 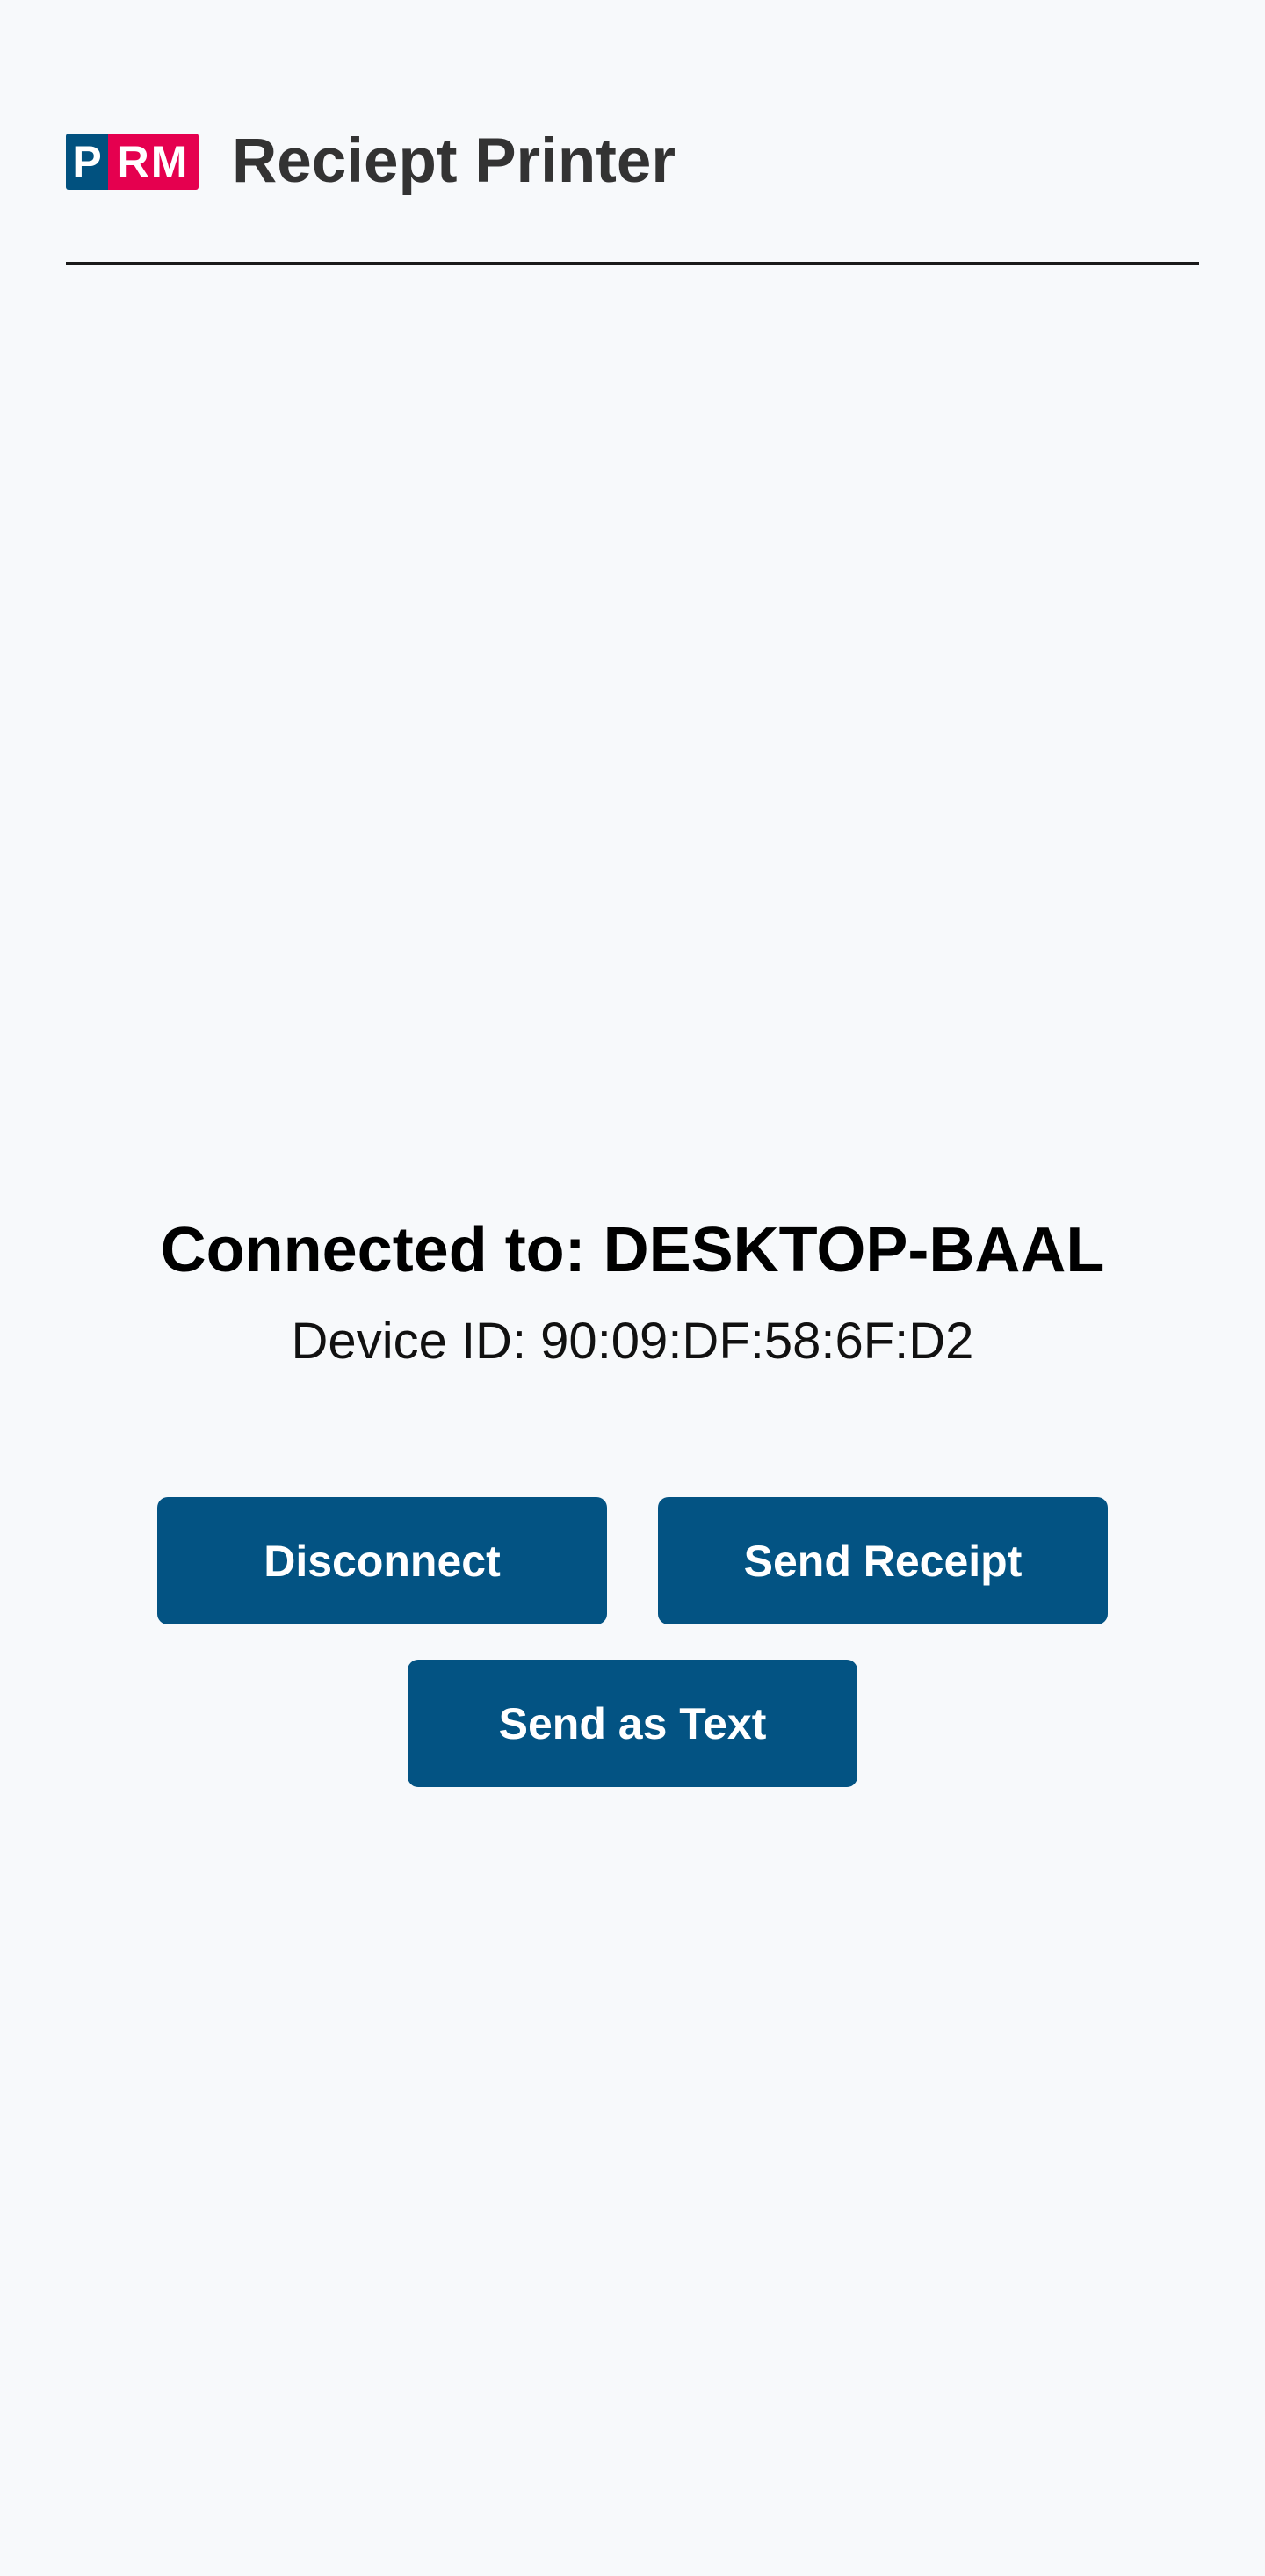 I want to click on prm-logo: P RM, so click(x=132, y=161).